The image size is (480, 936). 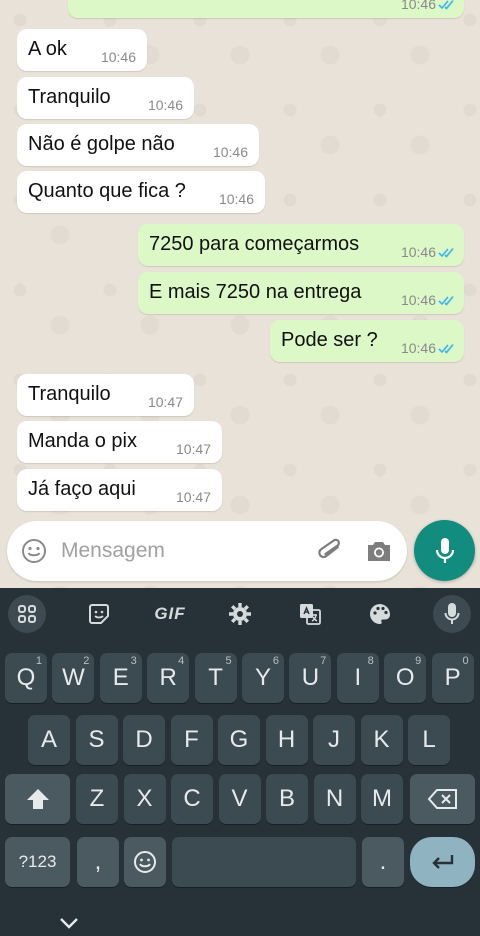 What do you see at coordinates (383, 862) in the screenshot?
I see `period-key: .` at bounding box center [383, 862].